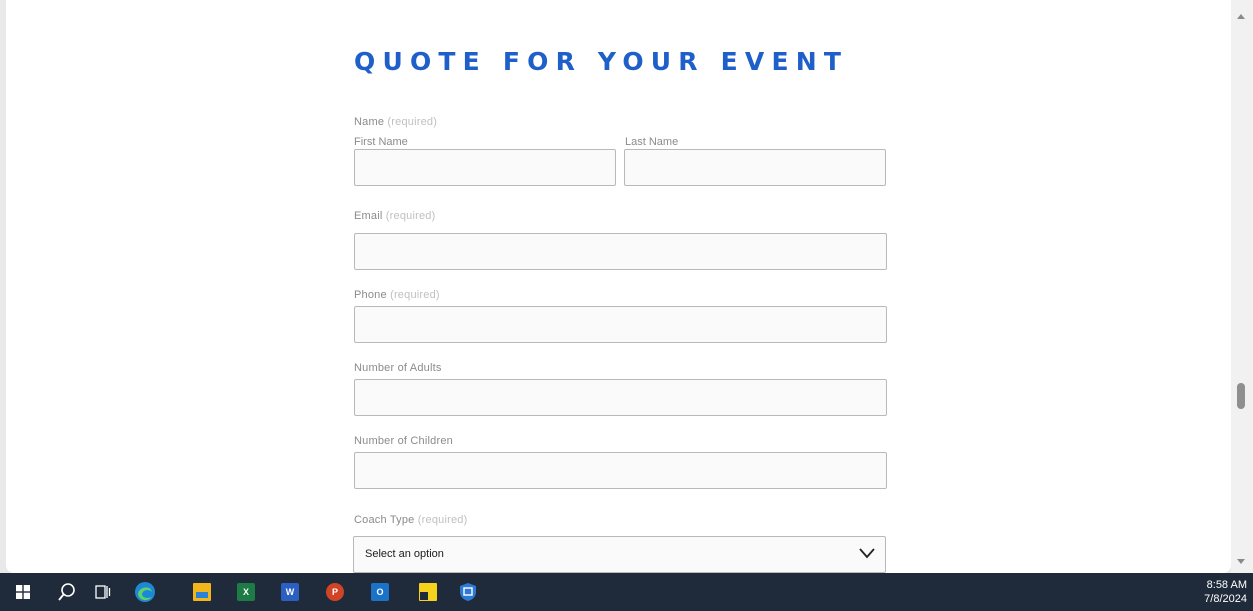 This screenshot has width=1253, height=611. I want to click on coach-type-label: Coach Type (required), so click(410, 520).